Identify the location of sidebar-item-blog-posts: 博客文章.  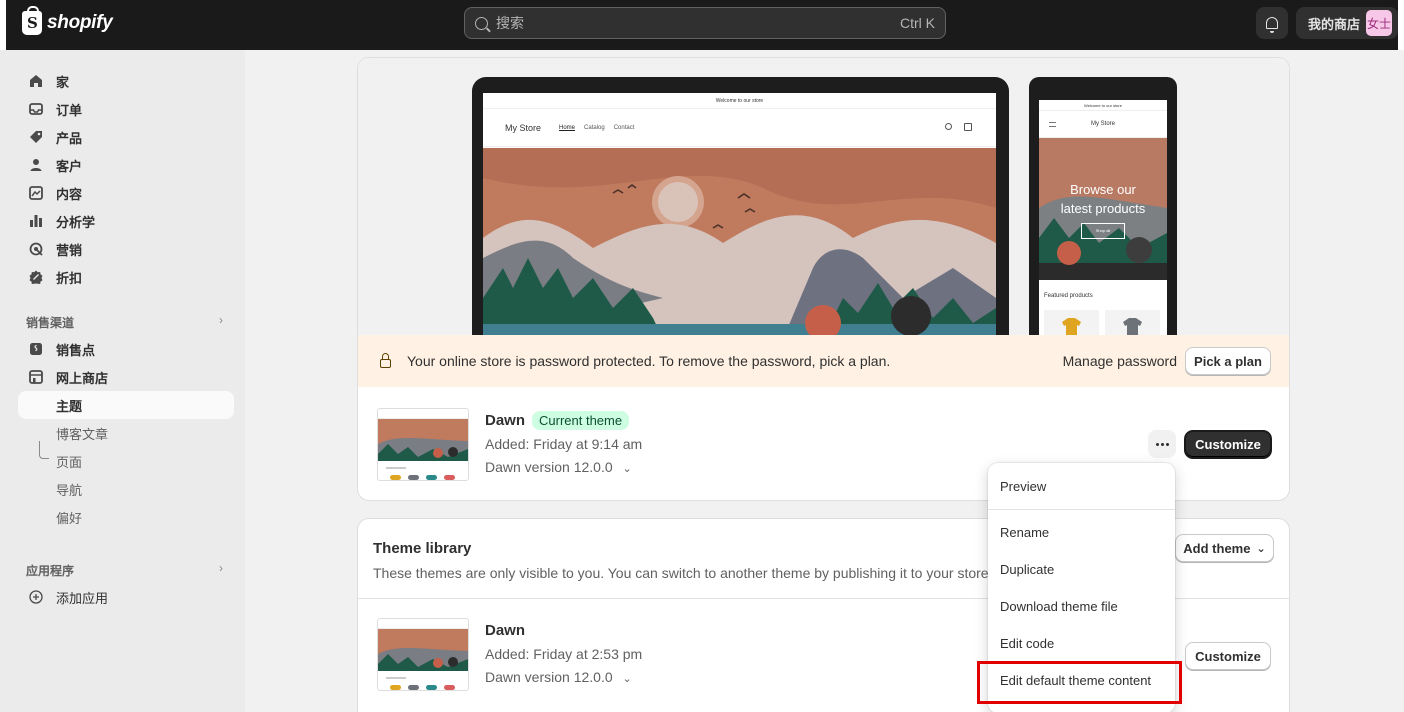
(126, 433).